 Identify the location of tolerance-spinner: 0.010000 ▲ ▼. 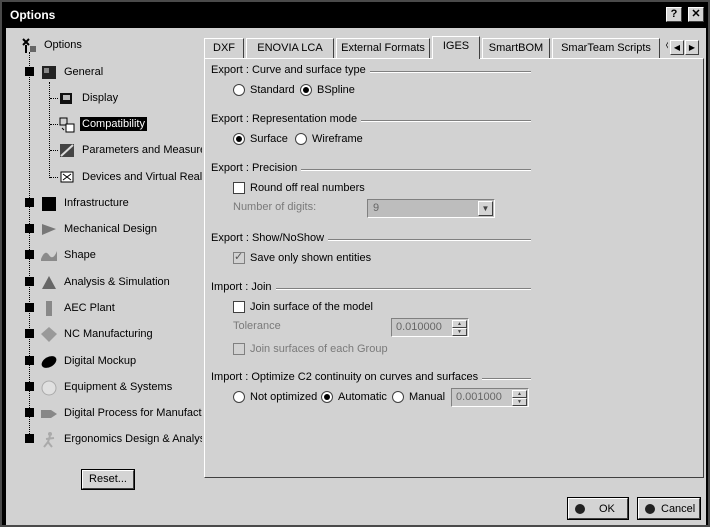
(430, 327).